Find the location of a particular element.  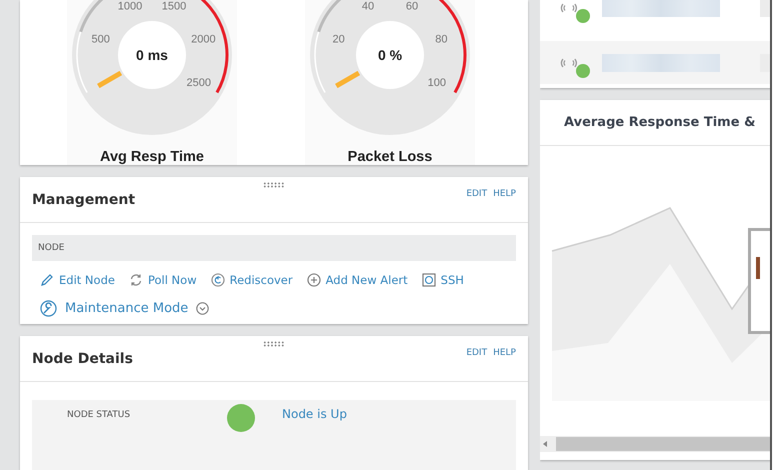

gauge-scale-label: 100 is located at coordinates (437, 83).